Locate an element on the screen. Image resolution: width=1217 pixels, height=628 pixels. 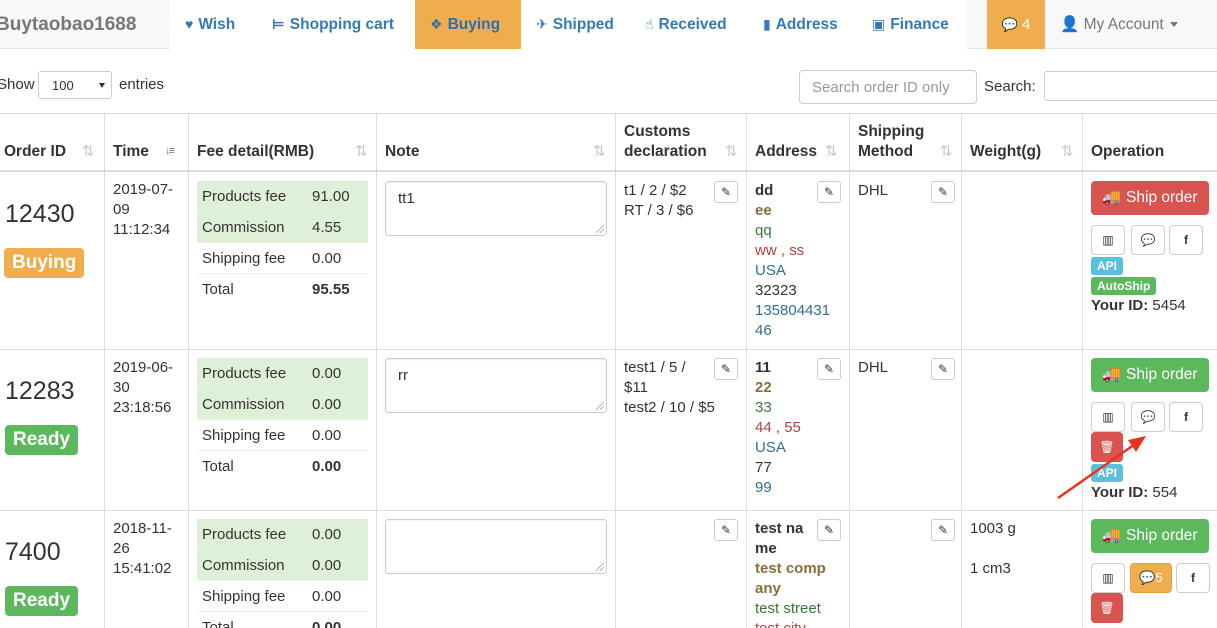
time-line: 11:12:34 is located at coordinates (142, 229).